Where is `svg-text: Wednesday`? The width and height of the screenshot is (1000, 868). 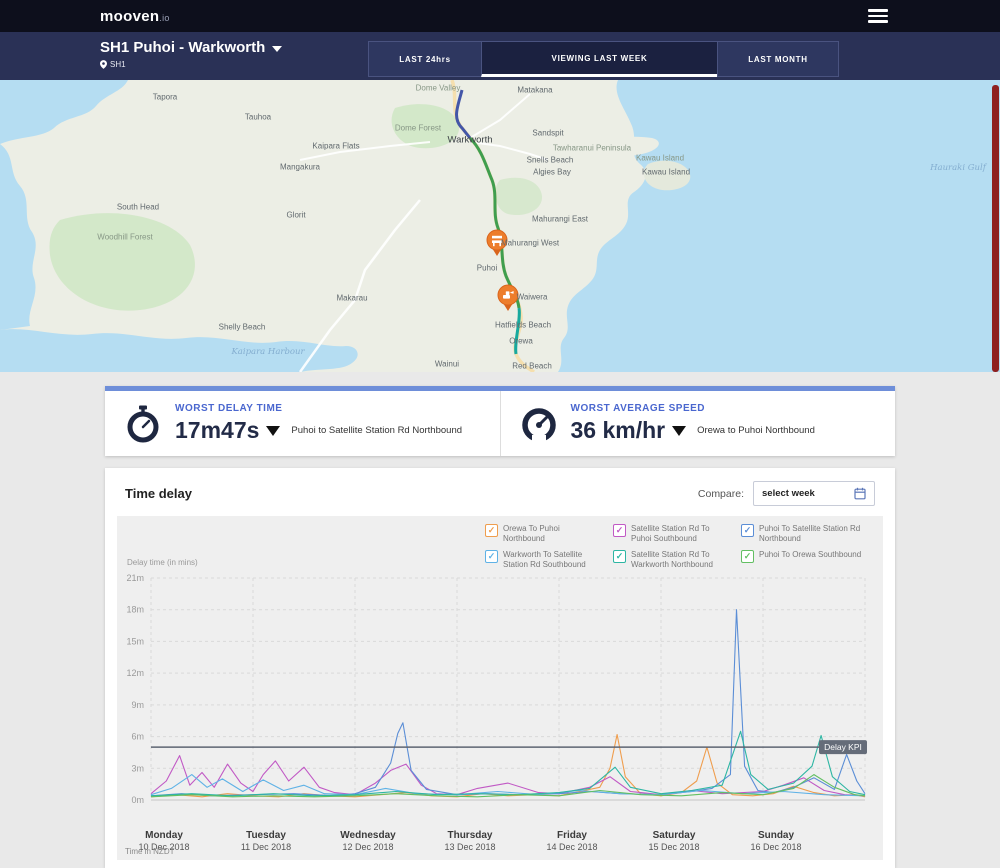
svg-text: Wednesday is located at coordinates (368, 835).